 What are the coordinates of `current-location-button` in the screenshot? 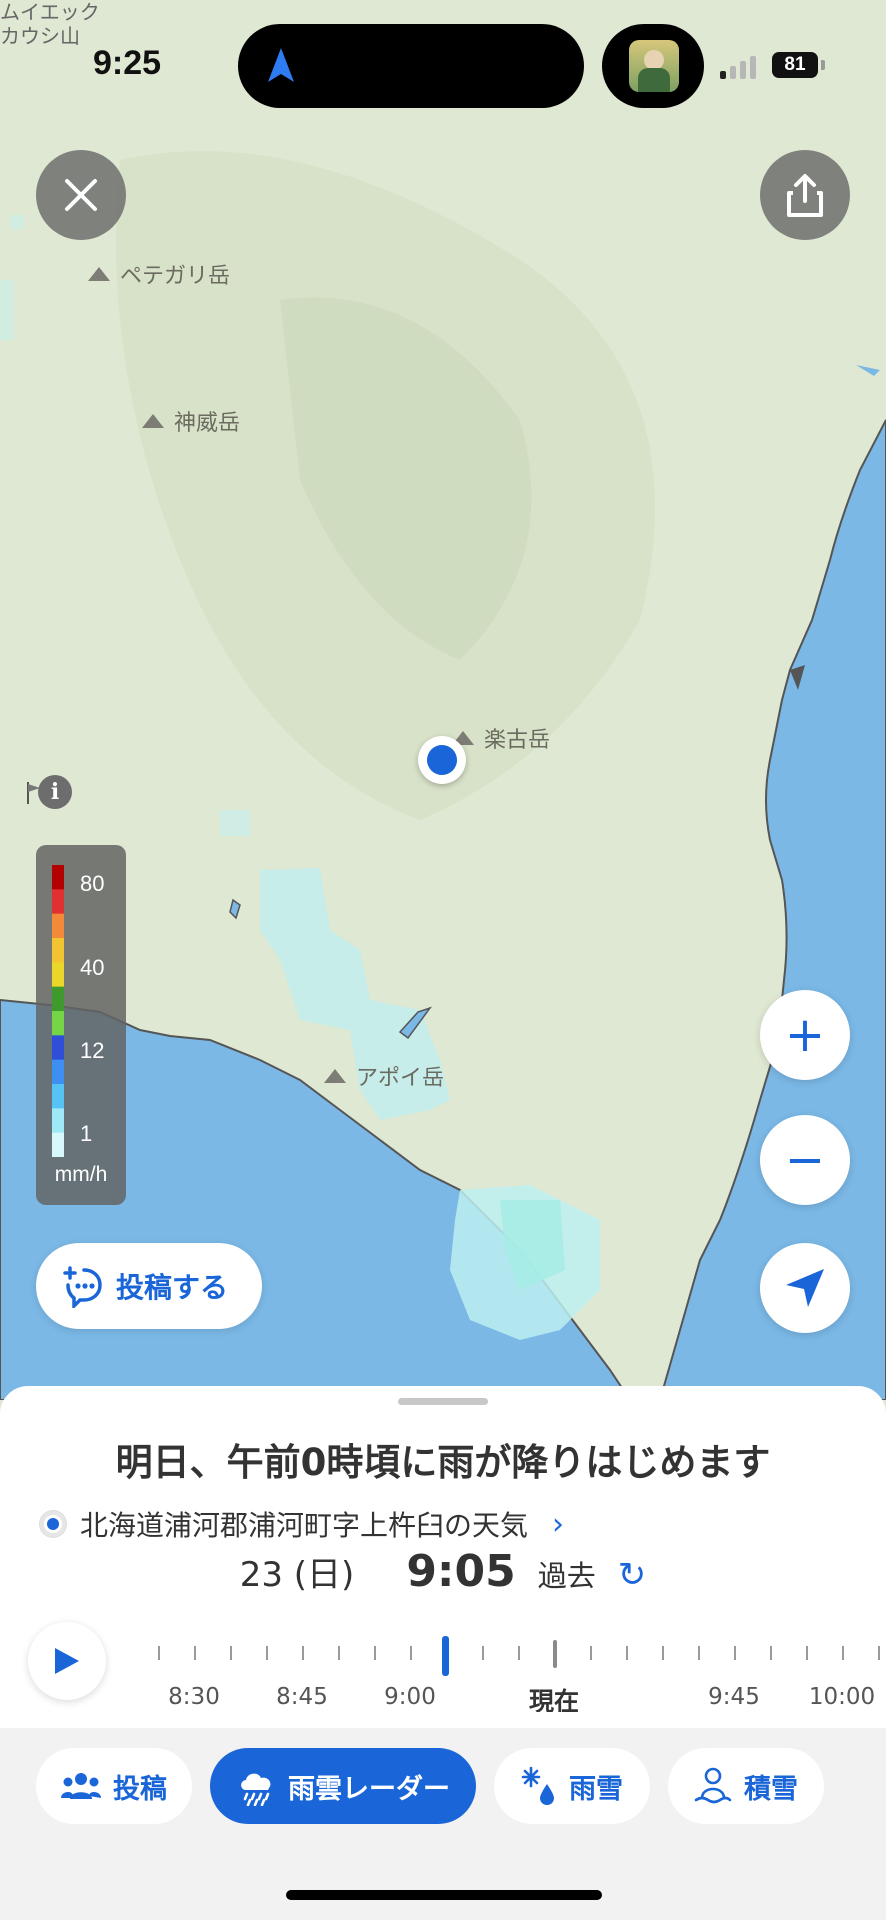 It's located at (805, 1288).